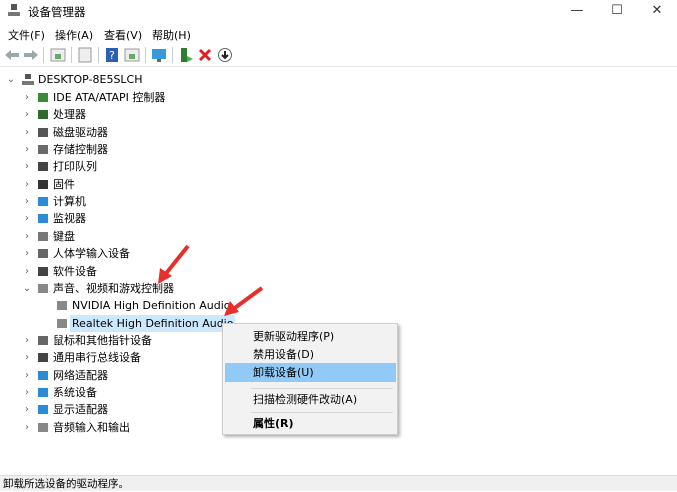 Image resolution: width=677 pixels, height=492 pixels. Describe the element at coordinates (159, 55) in the screenshot. I see `monitor-icon` at that location.